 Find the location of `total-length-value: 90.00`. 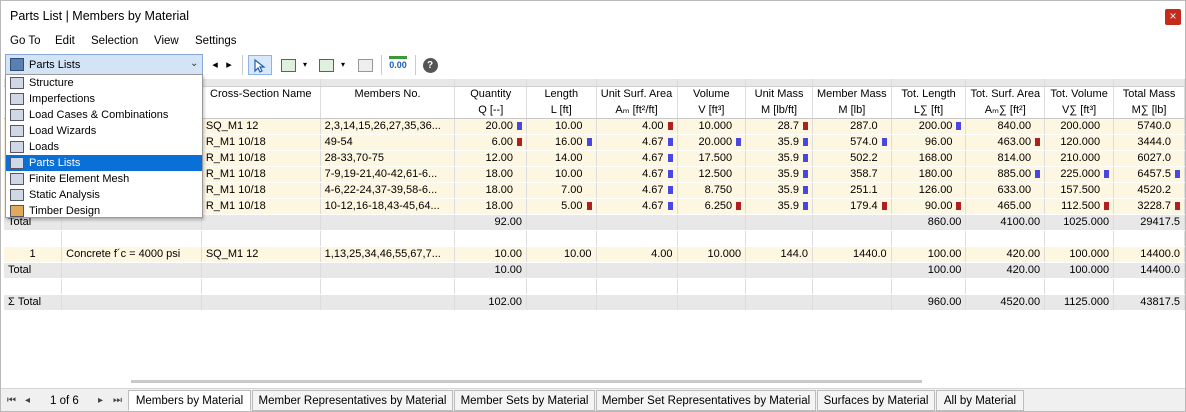

total-length-value: 90.00 is located at coordinates (938, 206).